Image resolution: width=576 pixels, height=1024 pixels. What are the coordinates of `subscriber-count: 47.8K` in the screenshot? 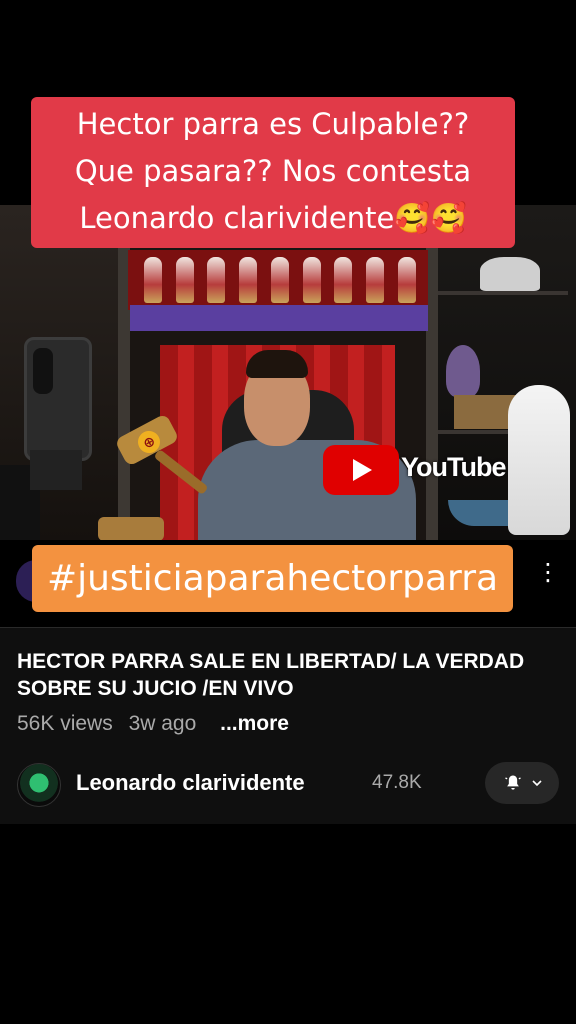 It's located at (397, 782).